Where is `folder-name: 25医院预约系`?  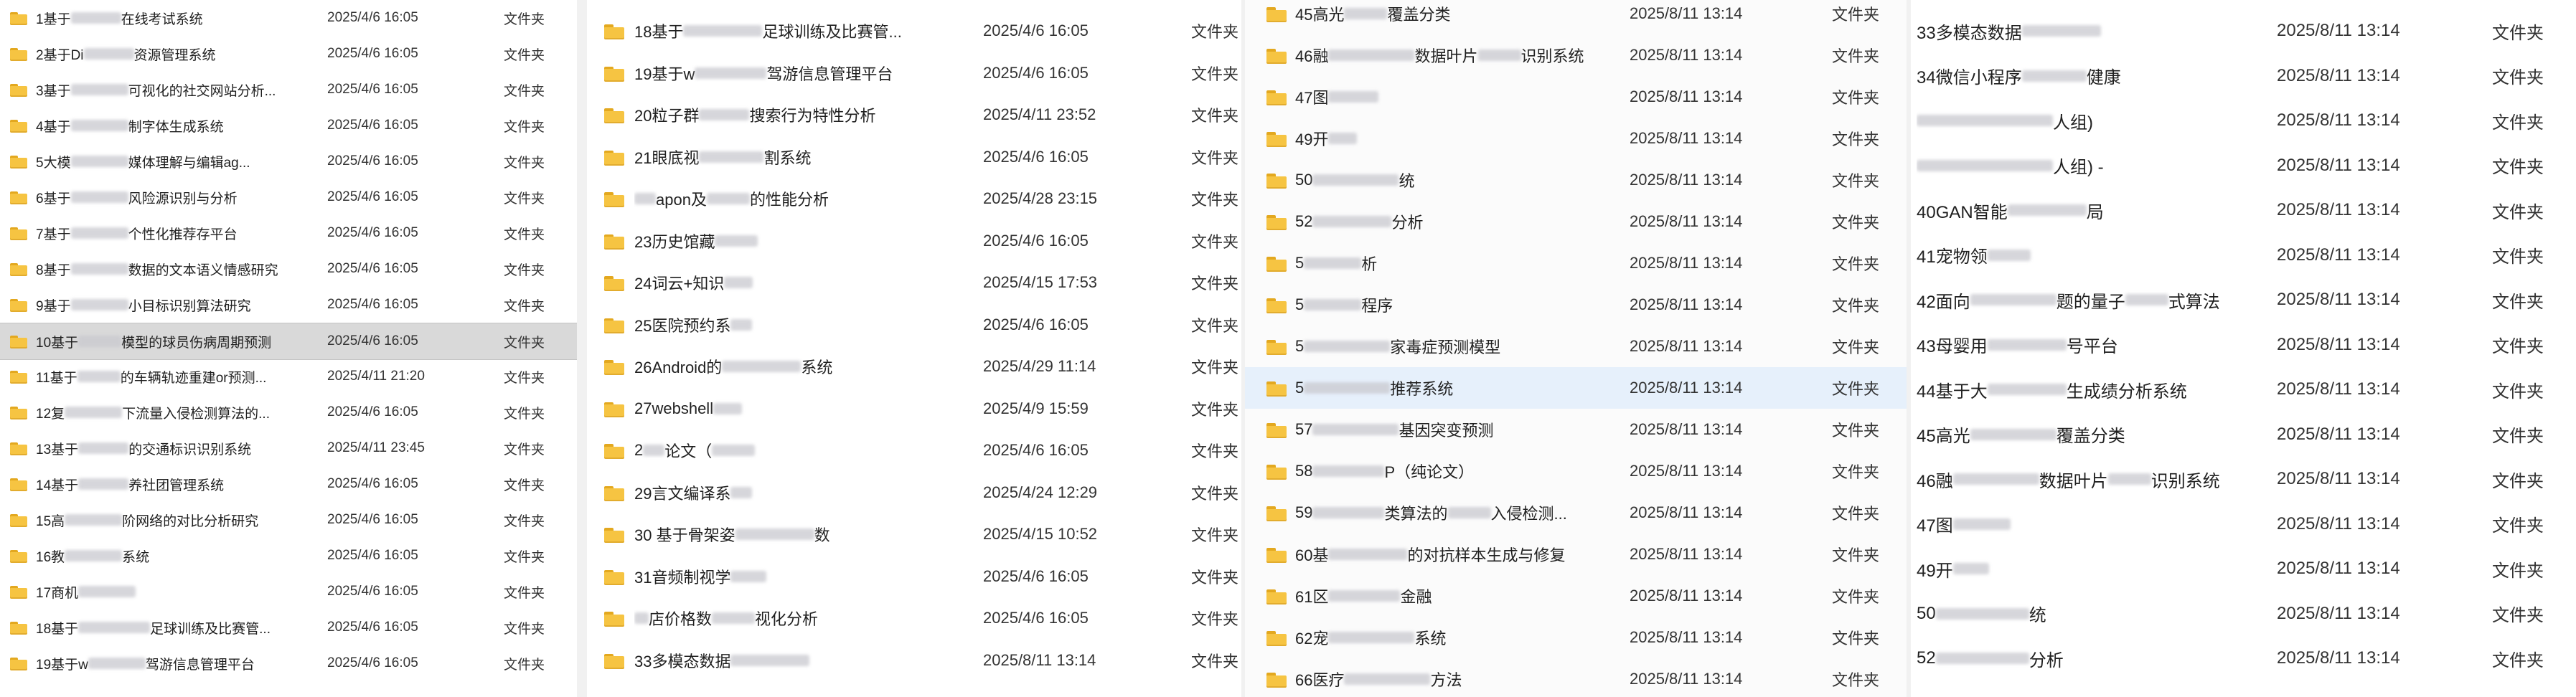
folder-name: 25医院预约系 is located at coordinates (788, 325).